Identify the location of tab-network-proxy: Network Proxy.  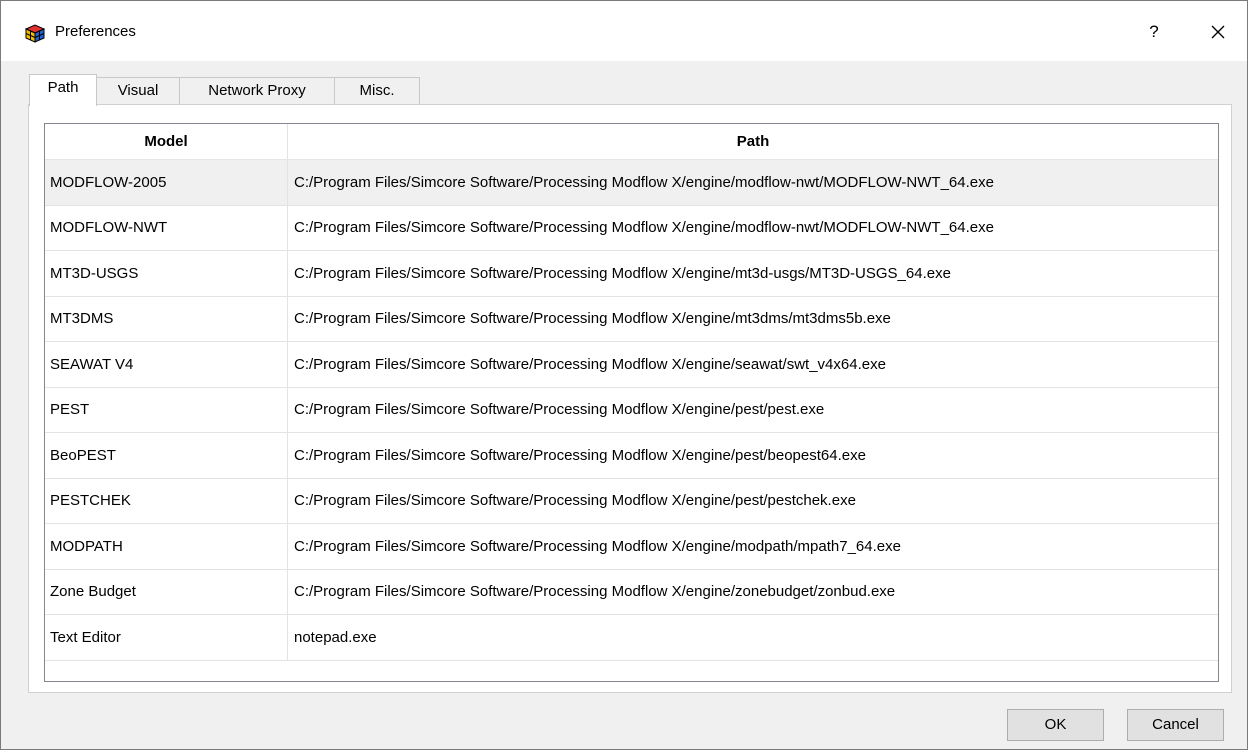
(257, 90).